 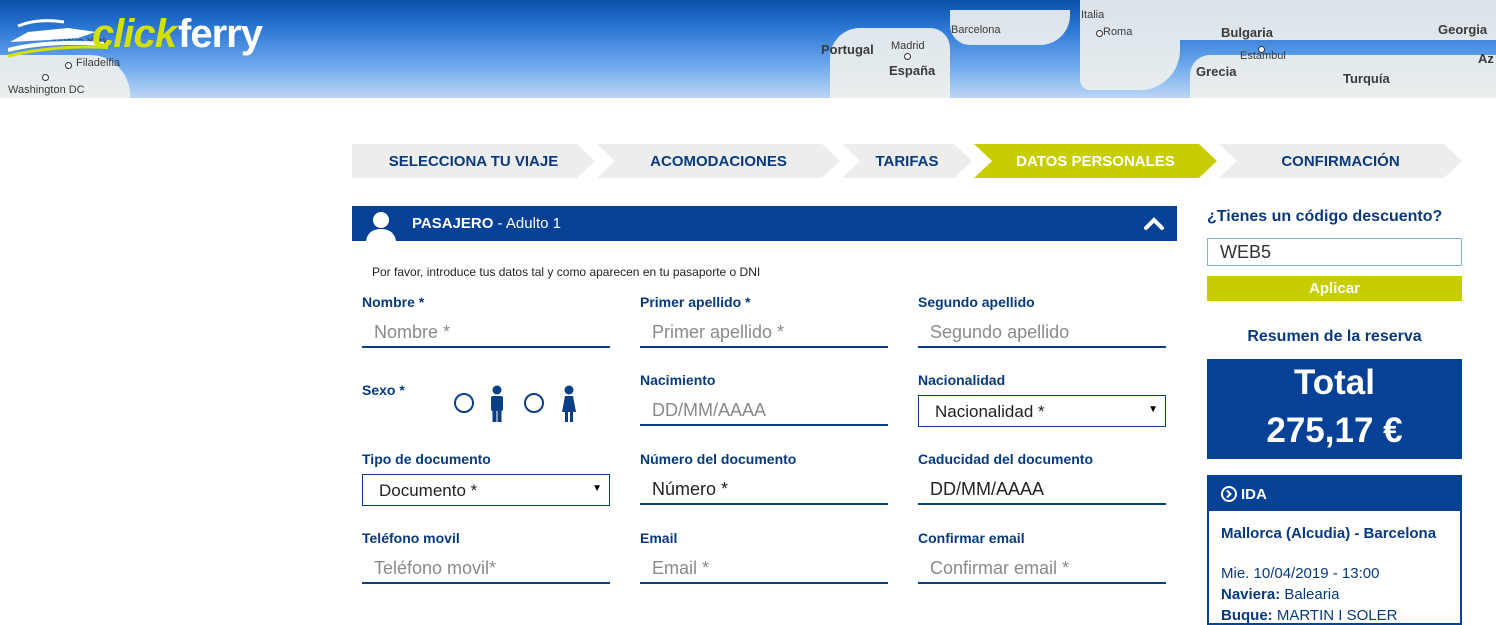 I want to click on passenger-title: PASAJERO - Adulto 1, so click(x=486, y=223).